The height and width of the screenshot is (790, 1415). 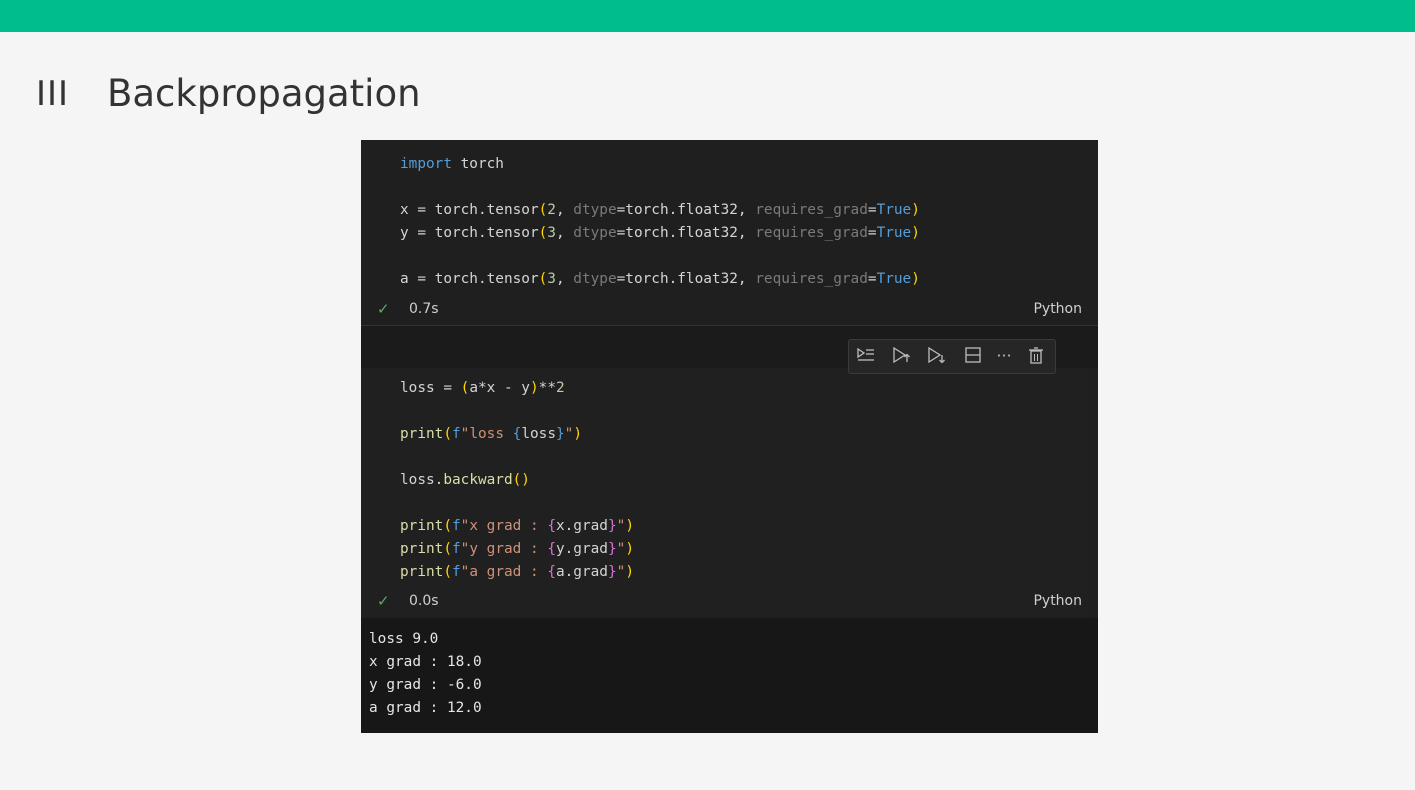 What do you see at coordinates (425, 708) in the screenshot?
I see `output-line: a grad : 12.0` at bounding box center [425, 708].